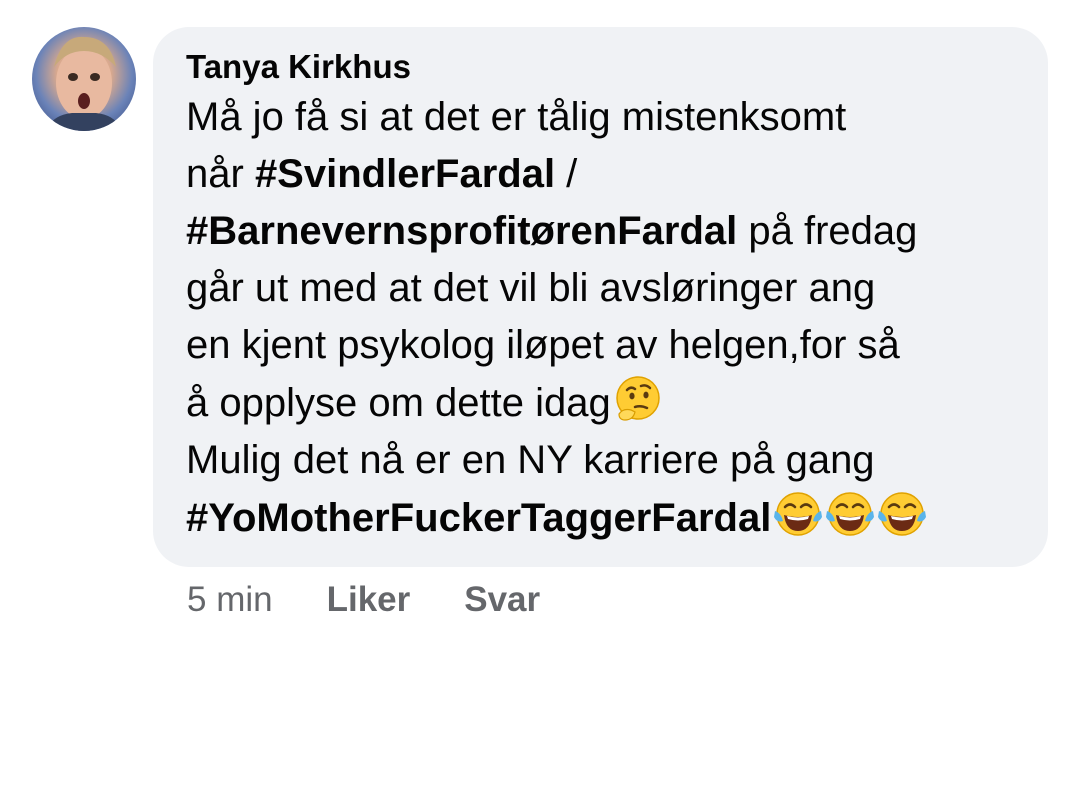  I want to click on comment-line: Mulig det nå er en NY karriere på gang, so click(602, 460).